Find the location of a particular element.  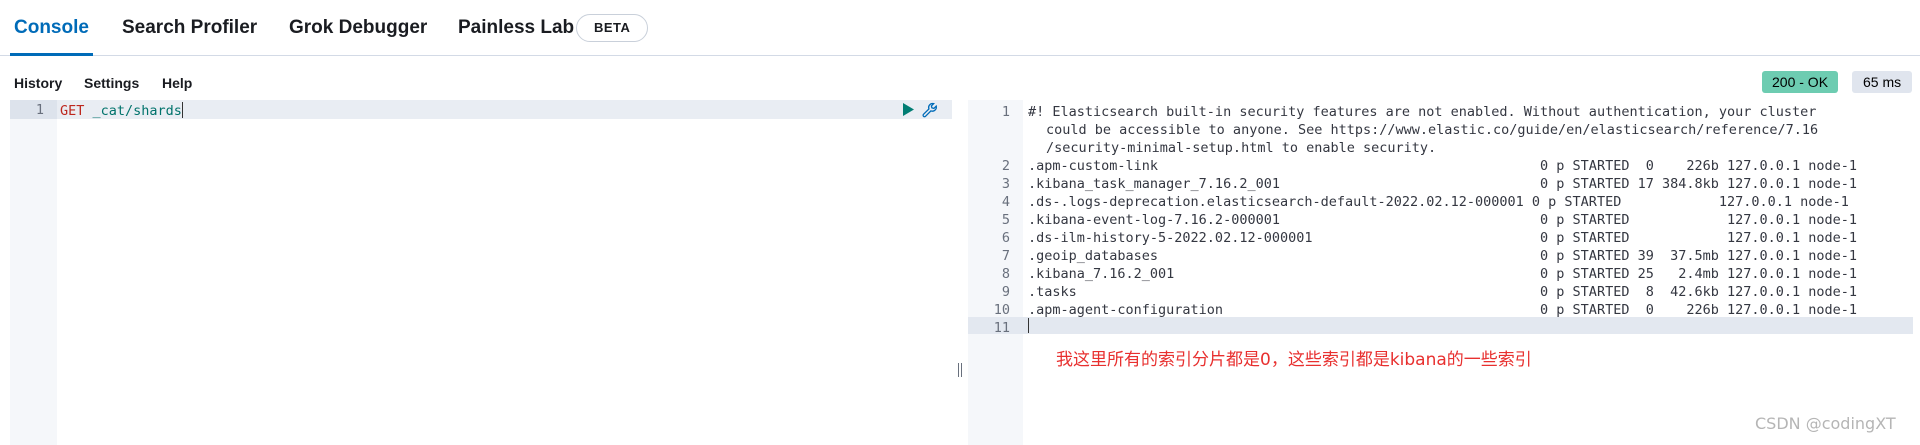

panel-resize-handle is located at coordinates (960, 371).